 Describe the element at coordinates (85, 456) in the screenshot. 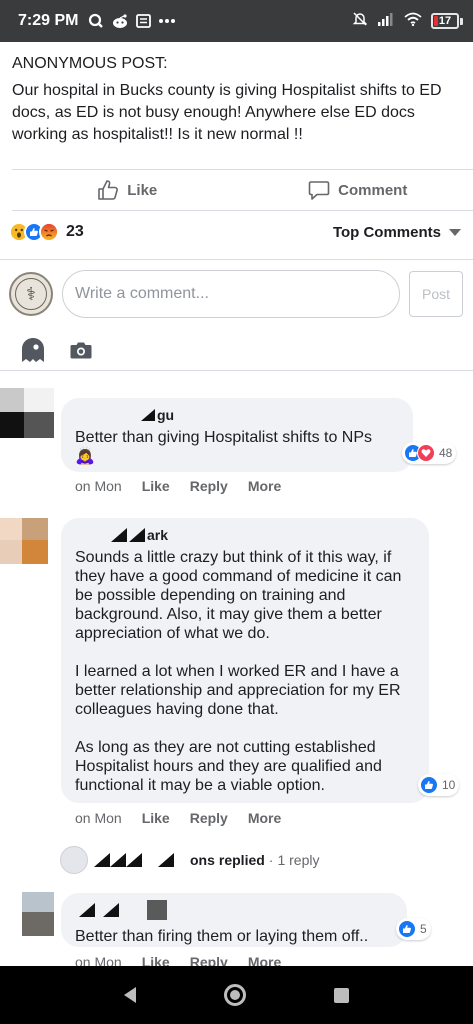

I see `comment-emoji: 🙇‍♀️` at that location.